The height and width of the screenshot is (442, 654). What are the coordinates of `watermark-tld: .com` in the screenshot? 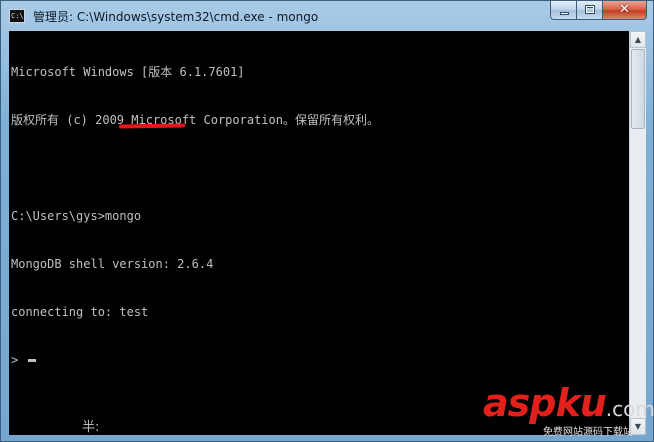 It's located at (629, 409).